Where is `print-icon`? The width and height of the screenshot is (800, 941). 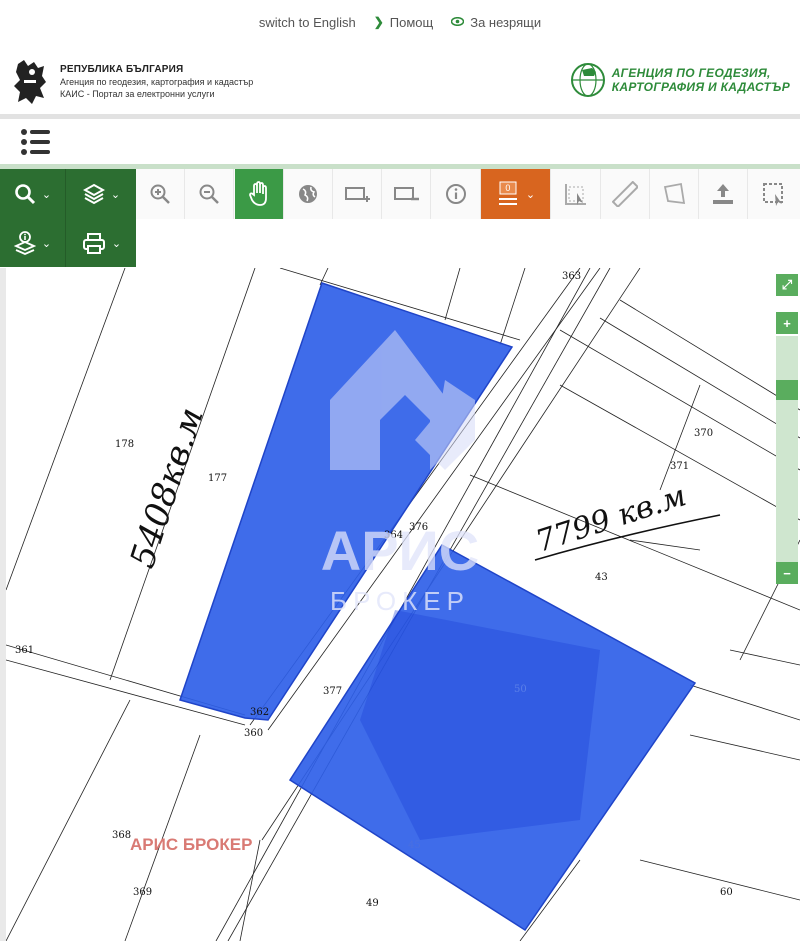 print-icon is located at coordinates (94, 243).